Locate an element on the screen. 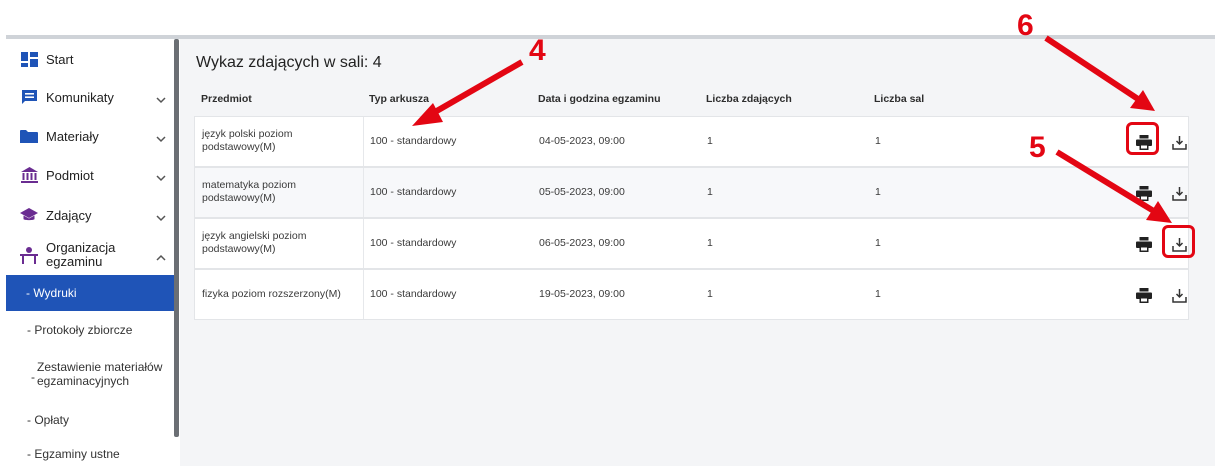 The image size is (1215, 466). annotation-number-4: 4 is located at coordinates (537, 50).